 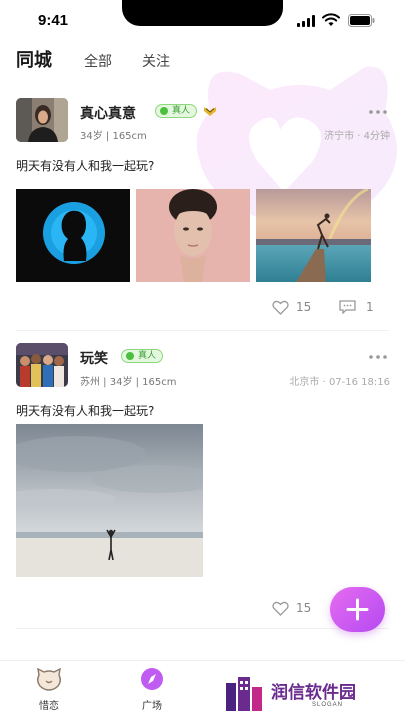 I want to click on watermark-slogan: SLOGAN, so click(x=328, y=705).